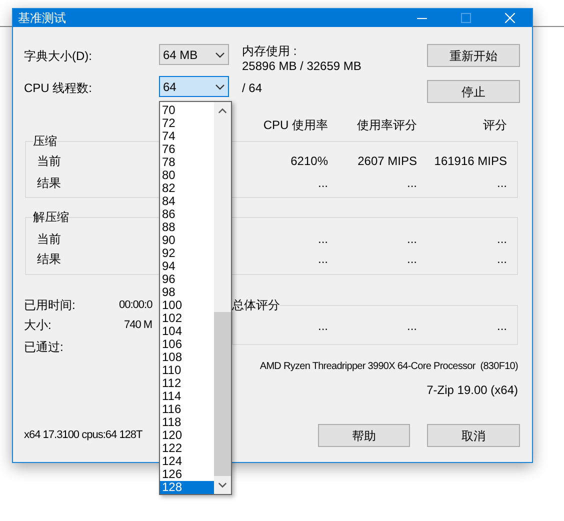 Image resolution: width=564 pixels, height=521 pixels. What do you see at coordinates (58, 56) in the screenshot?
I see `field-label: 字典大小(D):` at bounding box center [58, 56].